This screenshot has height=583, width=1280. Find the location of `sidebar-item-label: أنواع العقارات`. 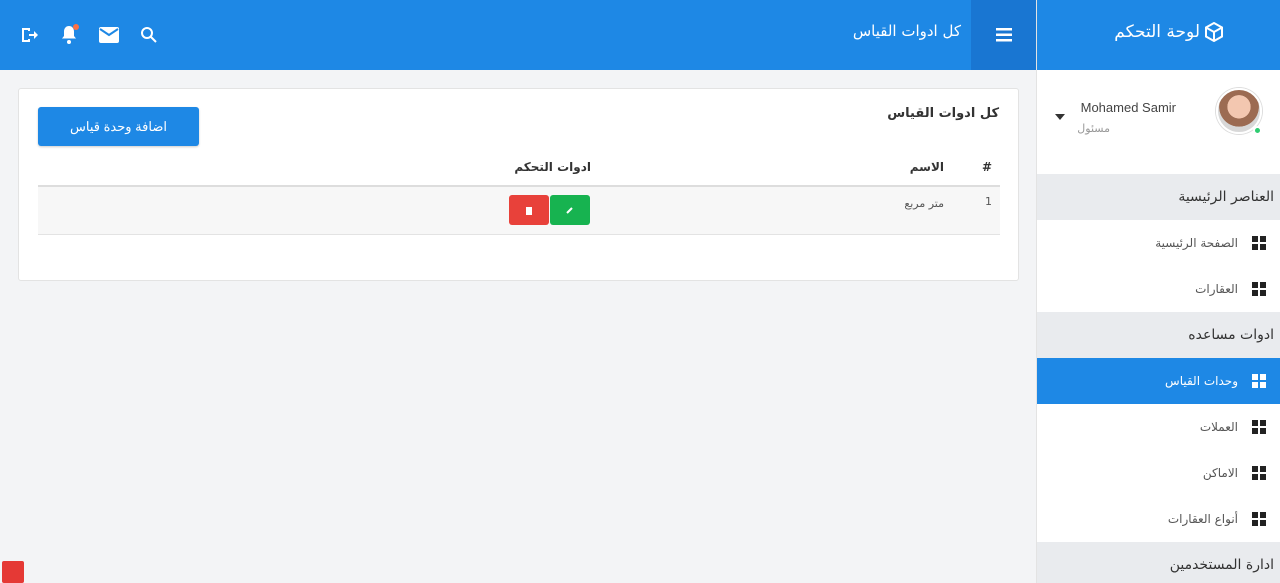

sidebar-item-label: أنواع العقارات is located at coordinates (1202, 519).